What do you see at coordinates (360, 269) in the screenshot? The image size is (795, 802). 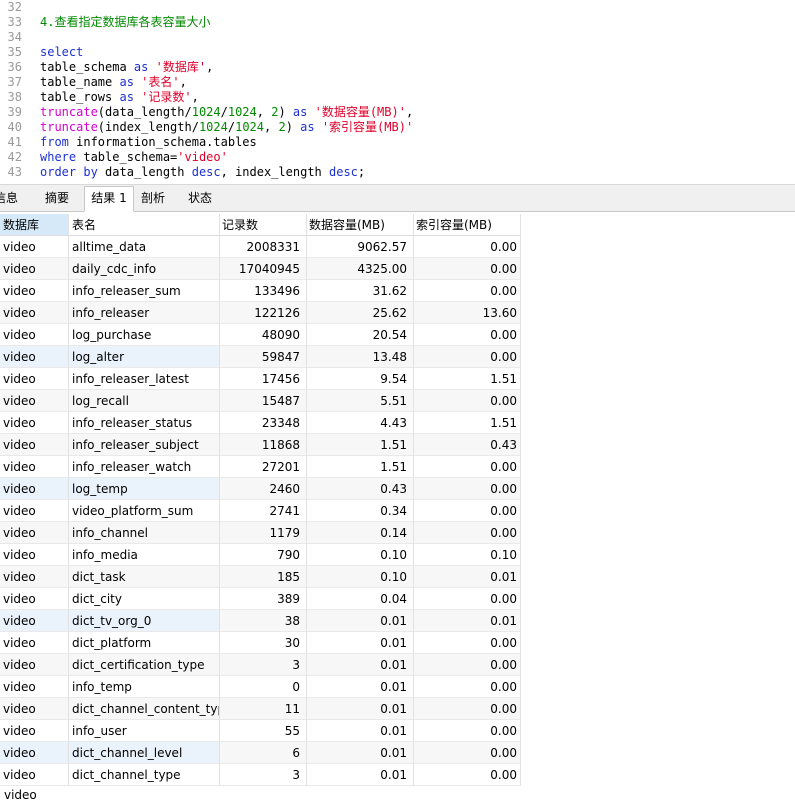 I see `cell-data-size: 4325.00` at bounding box center [360, 269].